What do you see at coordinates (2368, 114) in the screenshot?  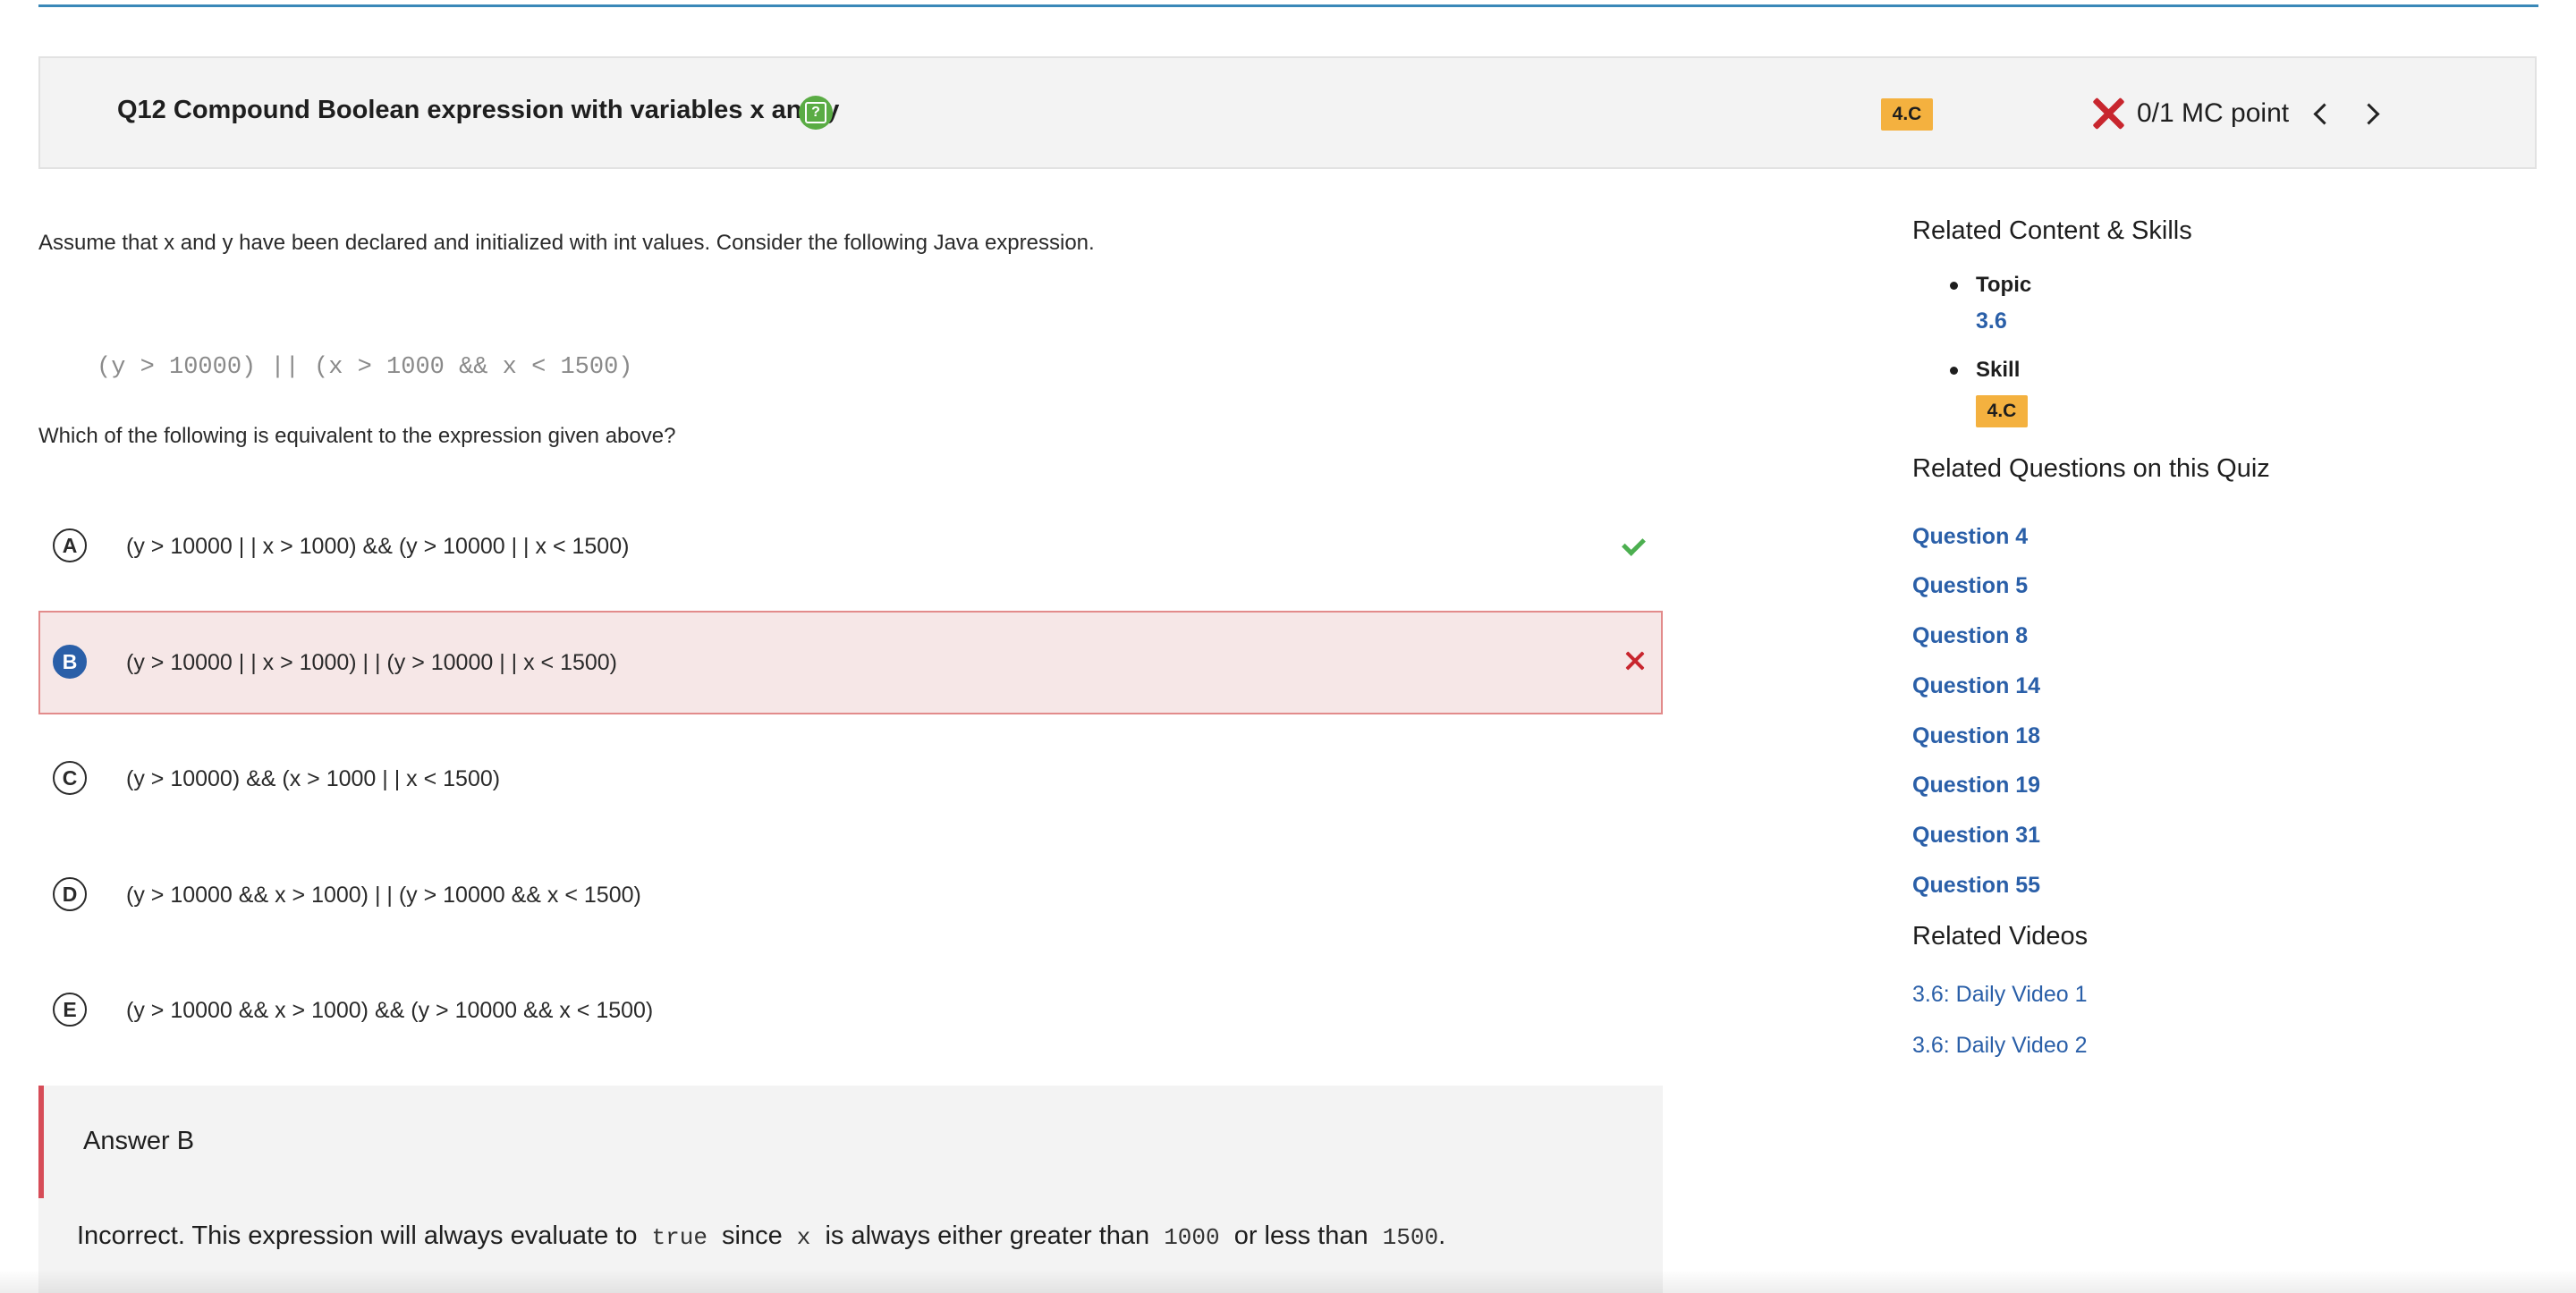 I see `chevron-right-icon` at bounding box center [2368, 114].